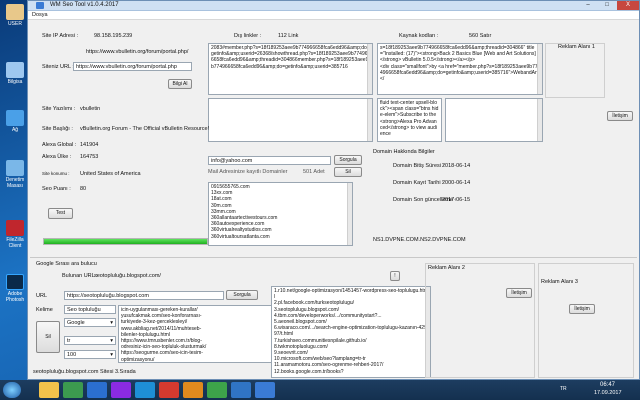  I want to click on nameservers: NS1.DVPNE.COM.NS2.DVPNE.COM, so click(419, 240).